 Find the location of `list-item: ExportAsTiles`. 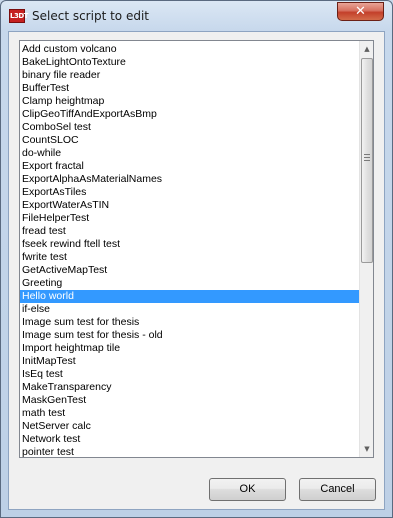

list-item: ExportAsTiles is located at coordinates (190, 192).